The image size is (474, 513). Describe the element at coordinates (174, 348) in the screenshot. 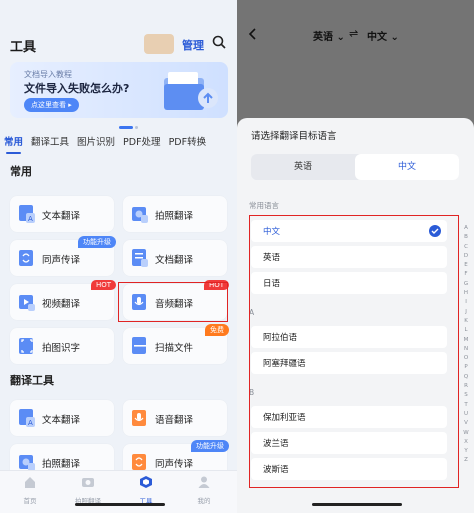

I see `tool-card-label: 扫描文件` at that location.